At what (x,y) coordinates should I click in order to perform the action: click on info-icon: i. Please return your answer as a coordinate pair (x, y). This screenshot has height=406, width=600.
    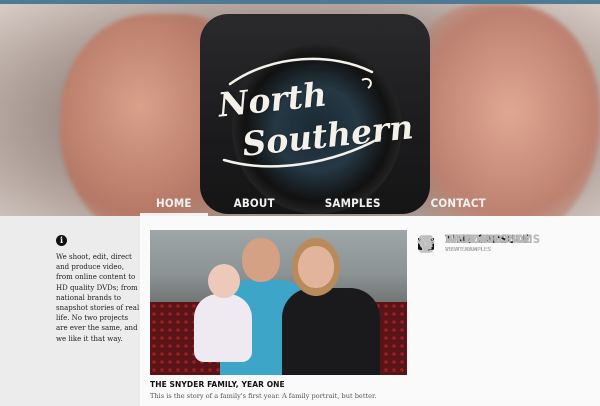
    Looking at the image, I should click on (61, 240).